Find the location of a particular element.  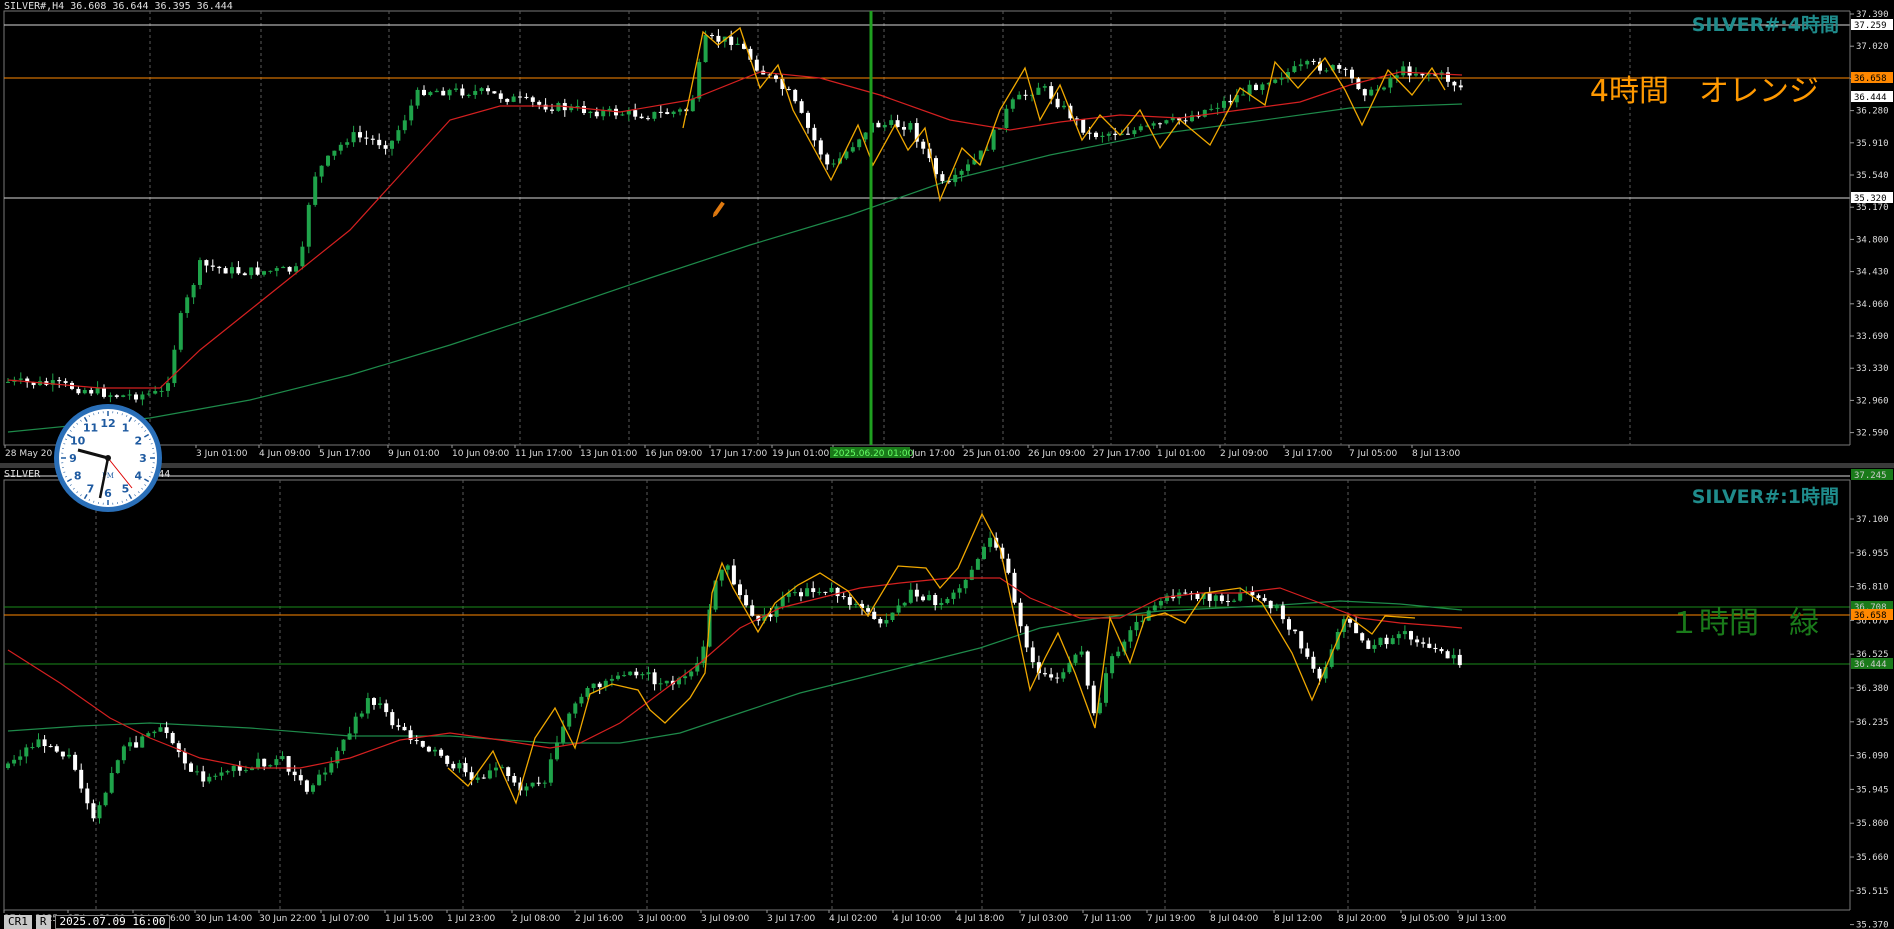

status-cr: CR1 is located at coordinates (18, 922).